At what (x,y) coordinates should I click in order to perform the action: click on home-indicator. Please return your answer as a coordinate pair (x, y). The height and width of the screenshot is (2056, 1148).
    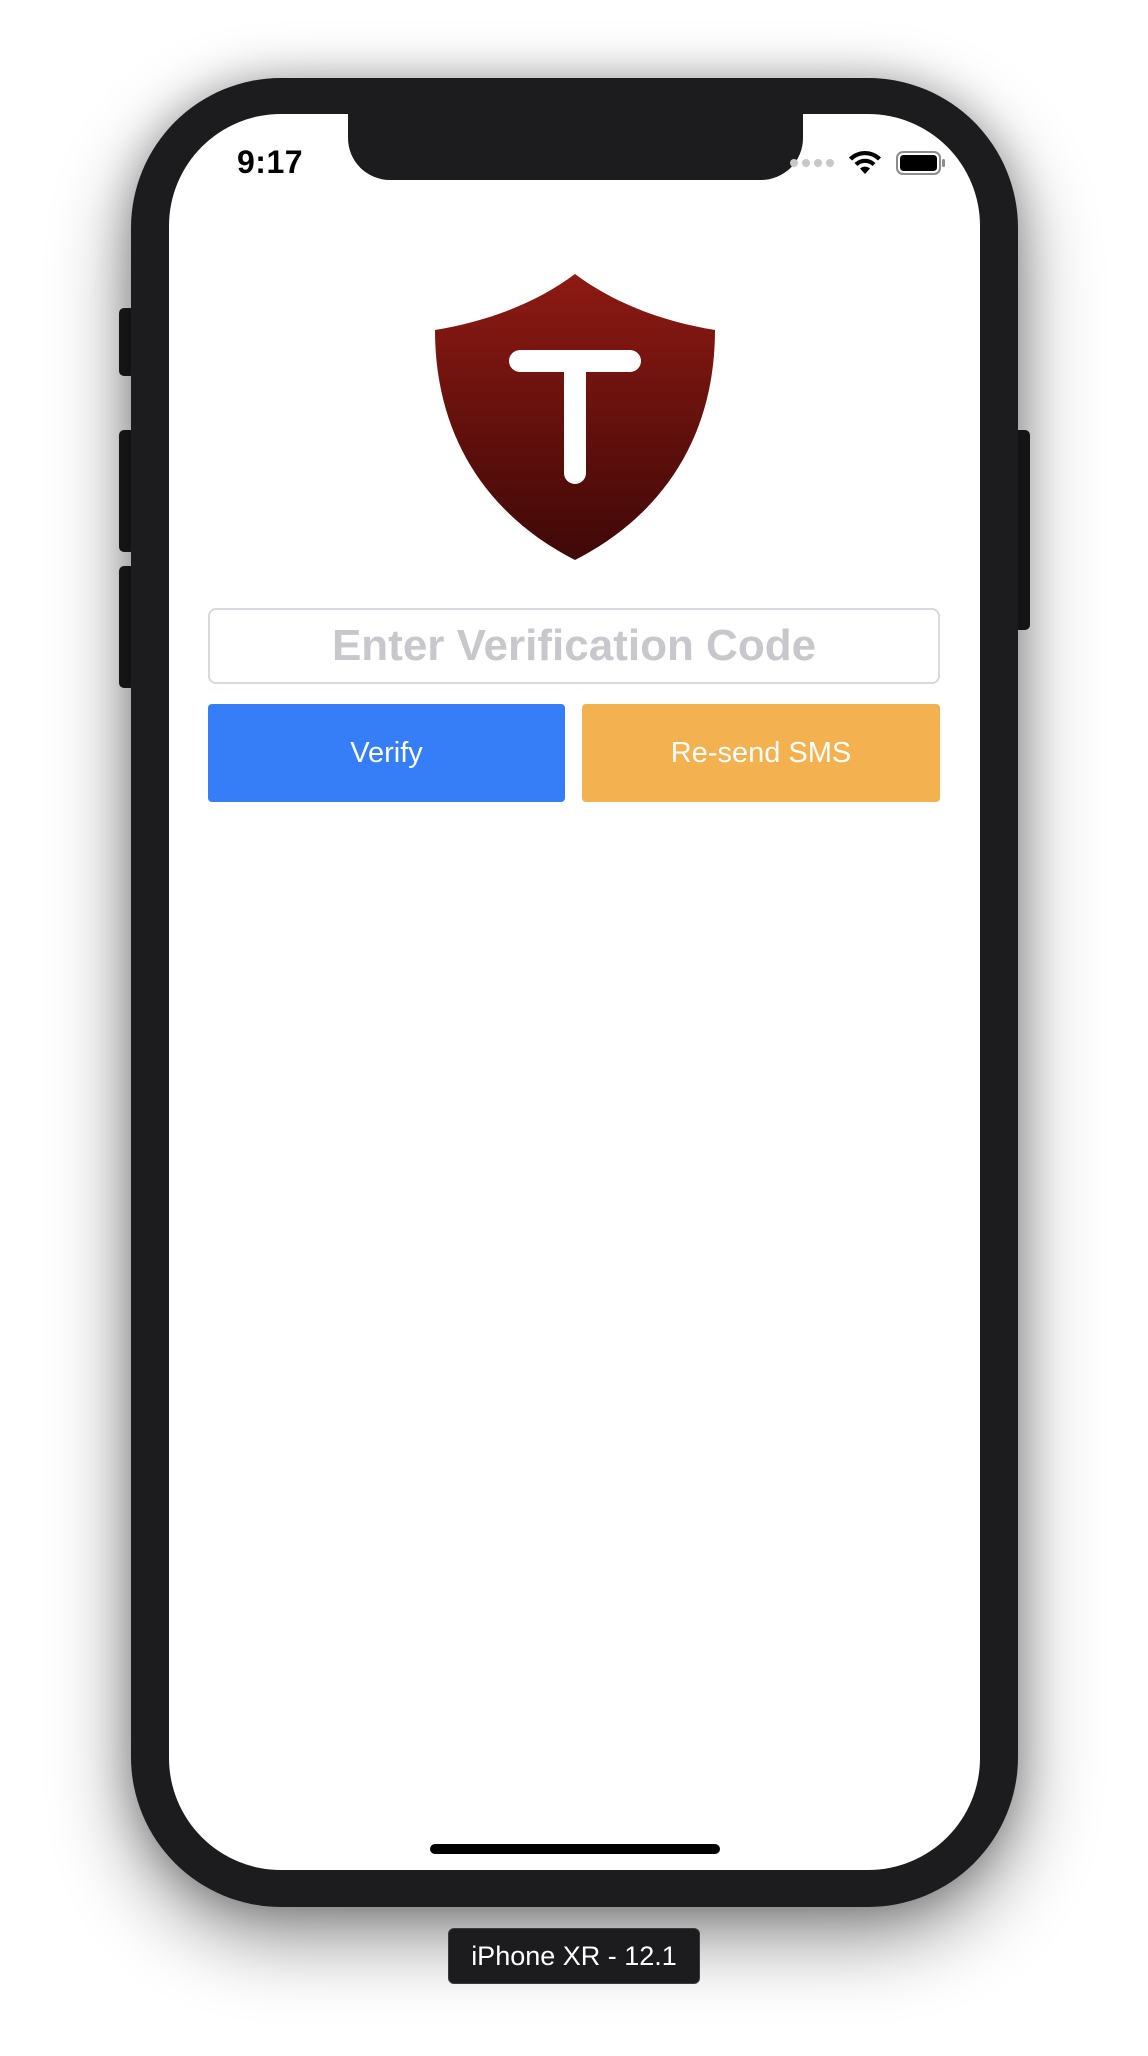
    Looking at the image, I should click on (575, 1849).